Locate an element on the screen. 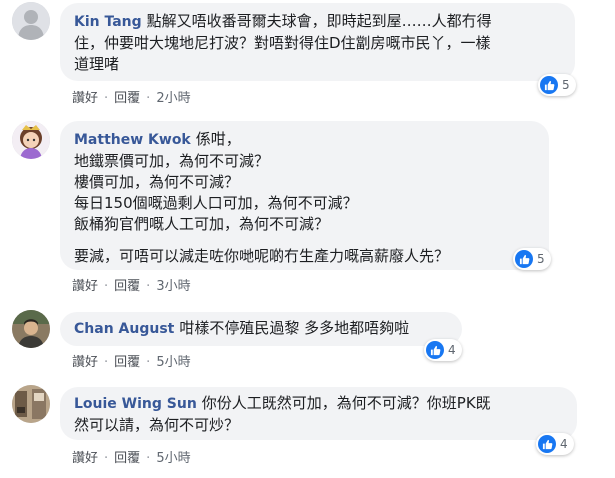 The height and width of the screenshot is (478, 615). comment-text-line: 每日150個嘅過剩人口可加，為何不可減？ is located at coordinates (216, 203).